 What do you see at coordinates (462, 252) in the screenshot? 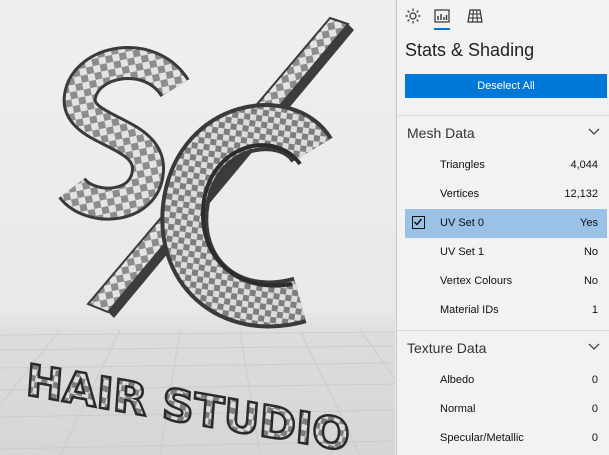
I see `row-label: UV Set 1` at bounding box center [462, 252].